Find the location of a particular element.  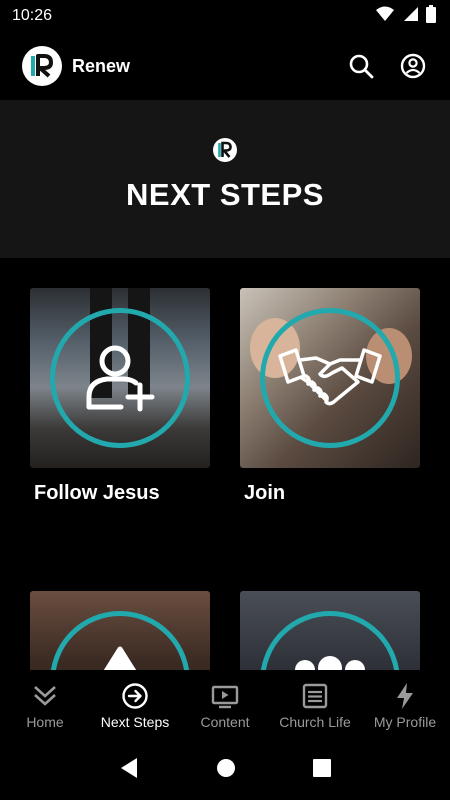

arrow-circle-right-icon is located at coordinates (135, 696).